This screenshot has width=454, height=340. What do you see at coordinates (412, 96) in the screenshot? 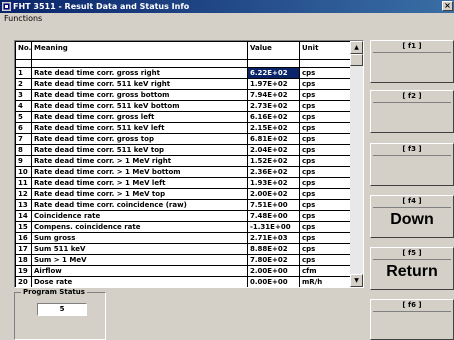
I see `function-key-label: [ f2 ]` at bounding box center [412, 96].